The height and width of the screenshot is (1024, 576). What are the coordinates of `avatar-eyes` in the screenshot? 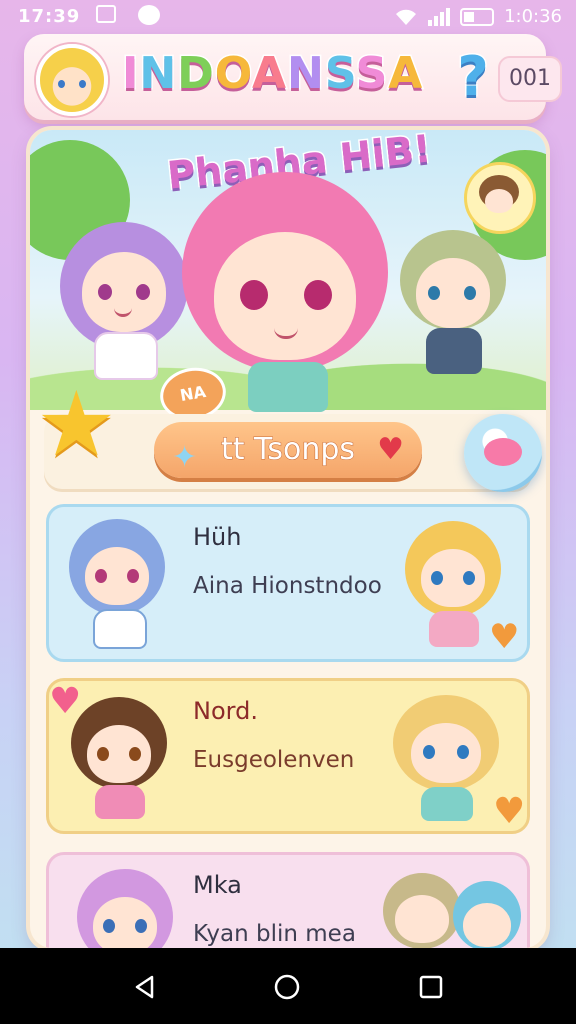 It's located at (72, 84).